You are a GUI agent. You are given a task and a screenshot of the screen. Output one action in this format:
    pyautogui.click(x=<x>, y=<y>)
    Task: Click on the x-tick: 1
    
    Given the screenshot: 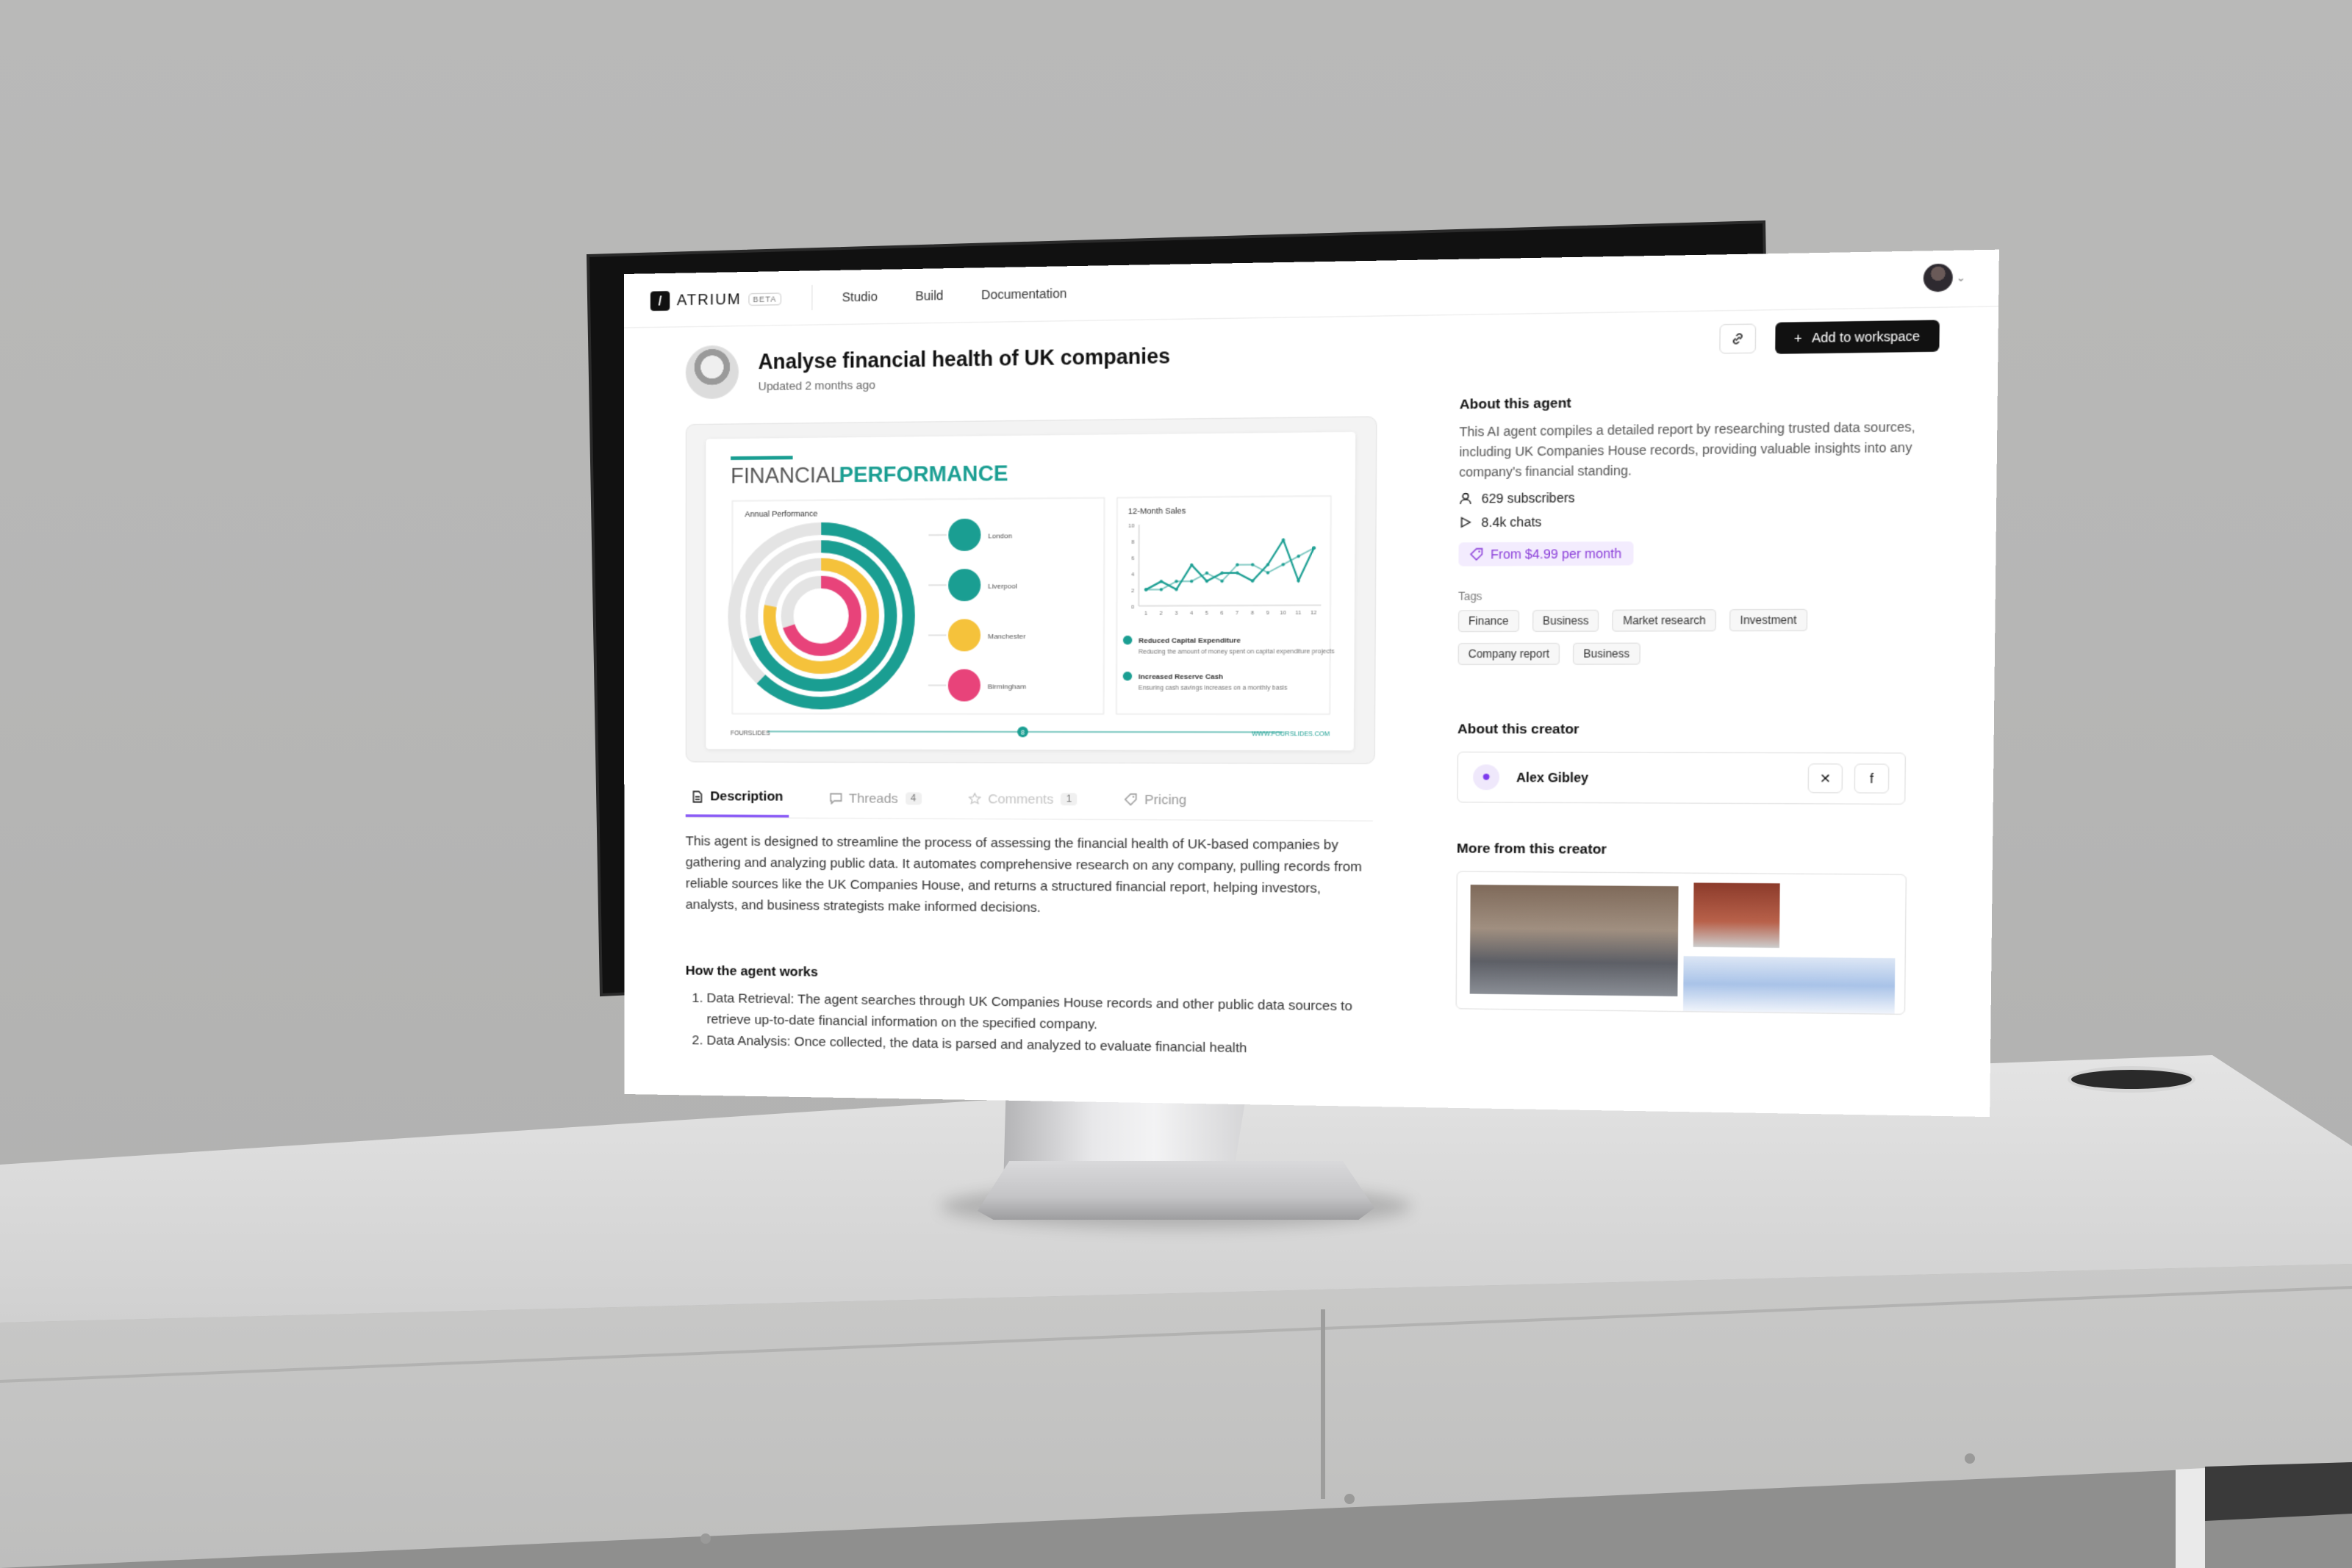 What is the action you would take?
    pyautogui.click(x=1145, y=614)
    